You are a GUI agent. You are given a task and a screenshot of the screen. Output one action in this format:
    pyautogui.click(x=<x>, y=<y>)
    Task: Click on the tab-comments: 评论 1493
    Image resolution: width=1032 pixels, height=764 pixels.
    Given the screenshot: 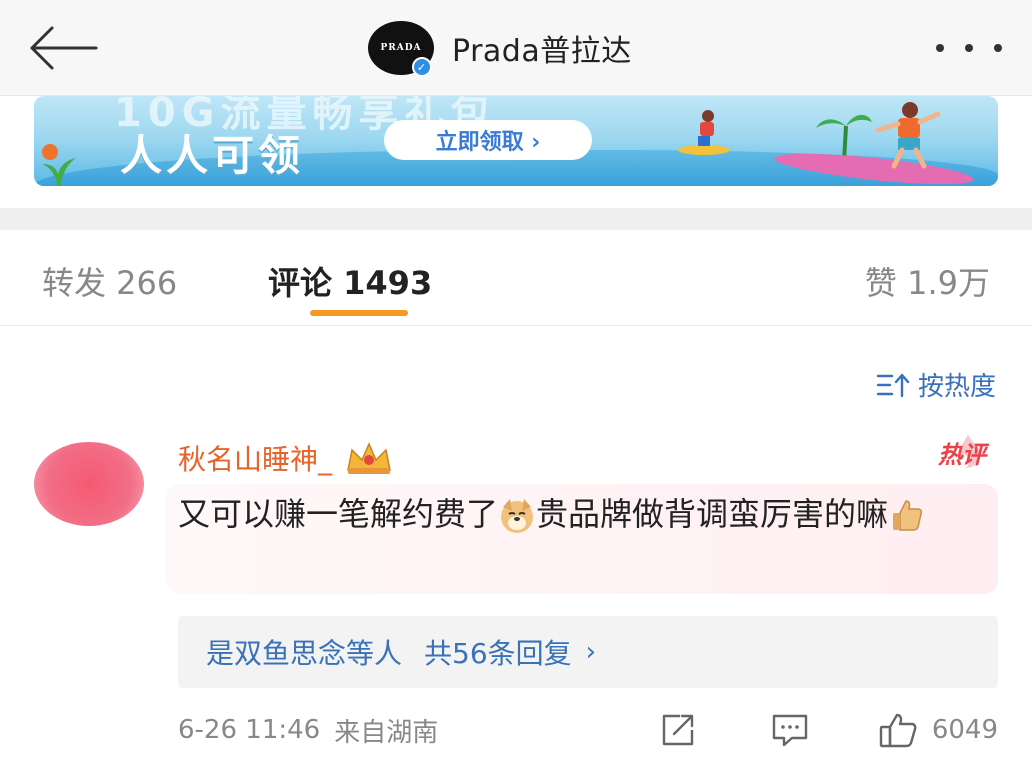 What is the action you would take?
    pyautogui.click(x=350, y=281)
    